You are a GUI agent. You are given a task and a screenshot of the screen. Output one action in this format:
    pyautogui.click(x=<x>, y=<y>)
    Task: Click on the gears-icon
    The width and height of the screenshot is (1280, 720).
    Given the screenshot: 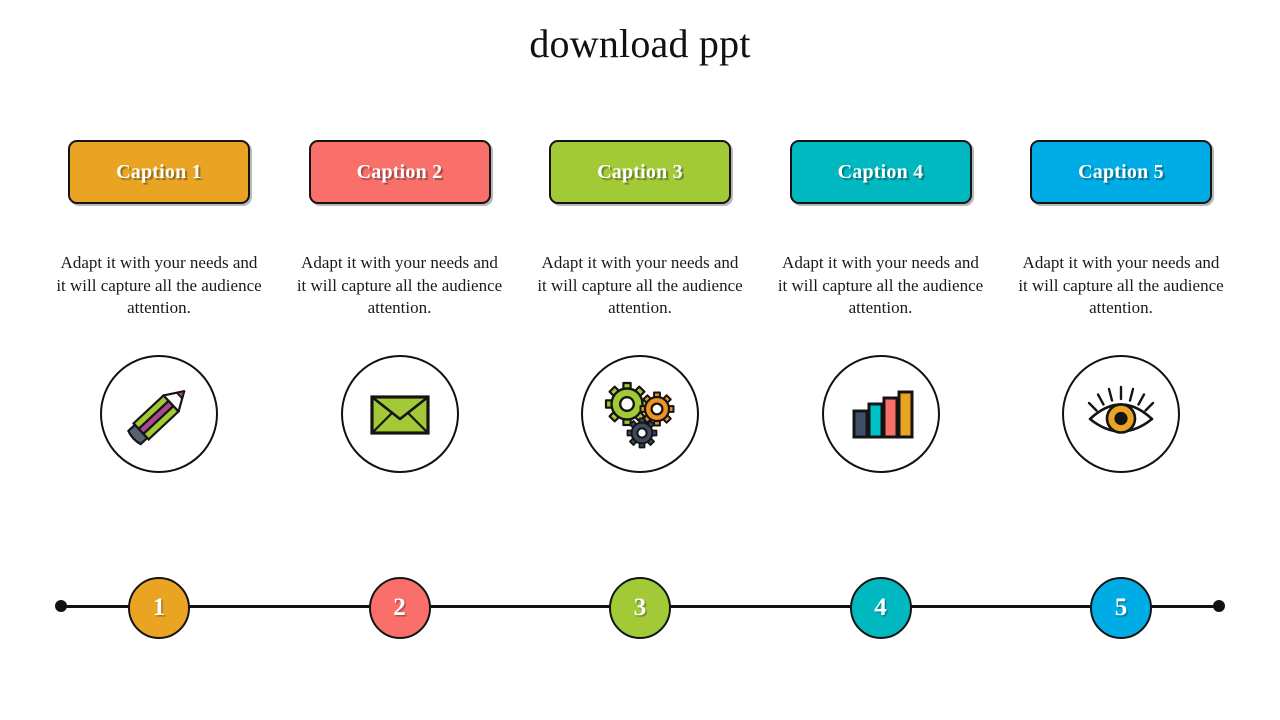 What is the action you would take?
    pyautogui.click(x=640, y=414)
    